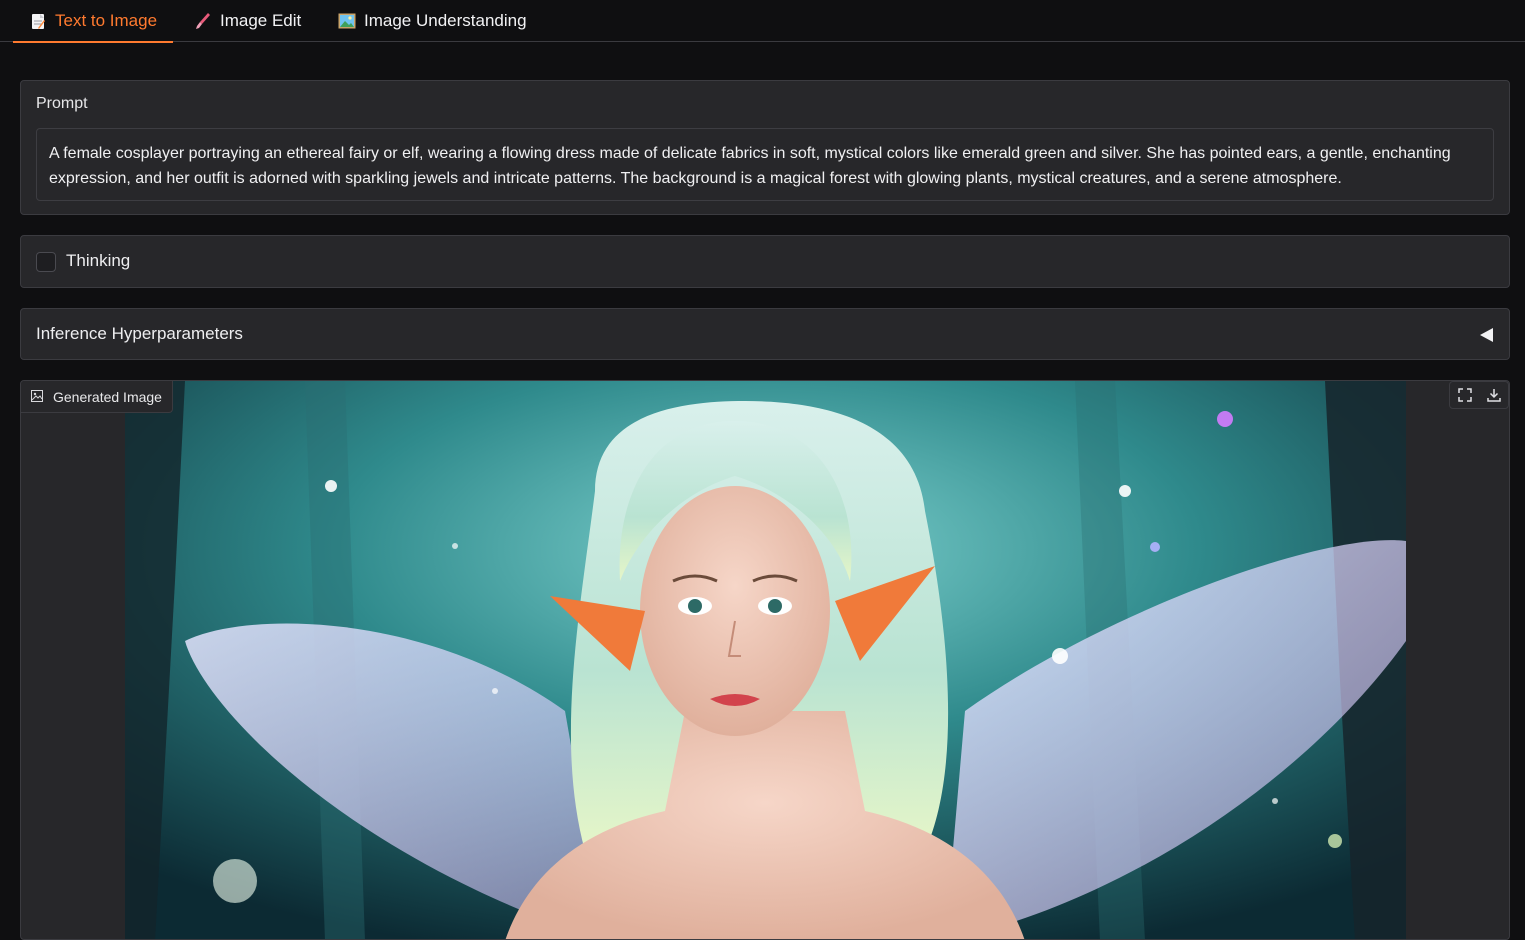 The width and height of the screenshot is (1525, 940). What do you see at coordinates (46, 262) in the screenshot?
I see `thinking-checkbox` at bounding box center [46, 262].